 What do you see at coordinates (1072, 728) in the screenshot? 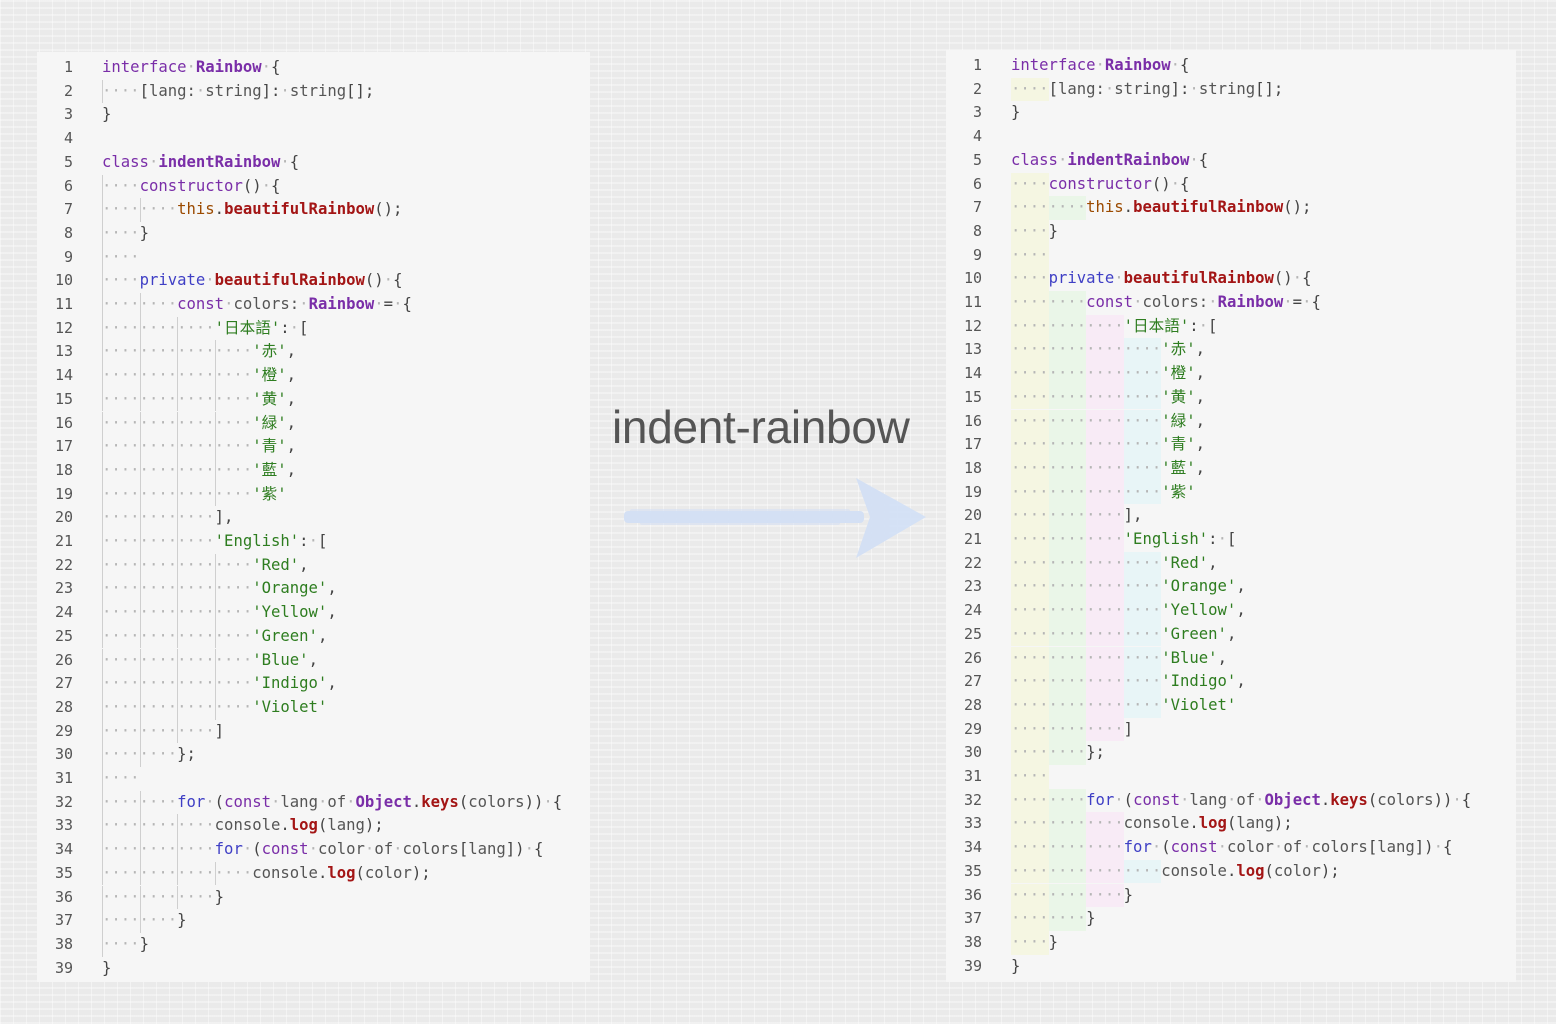
I see `code-text: ············]` at bounding box center [1072, 728].